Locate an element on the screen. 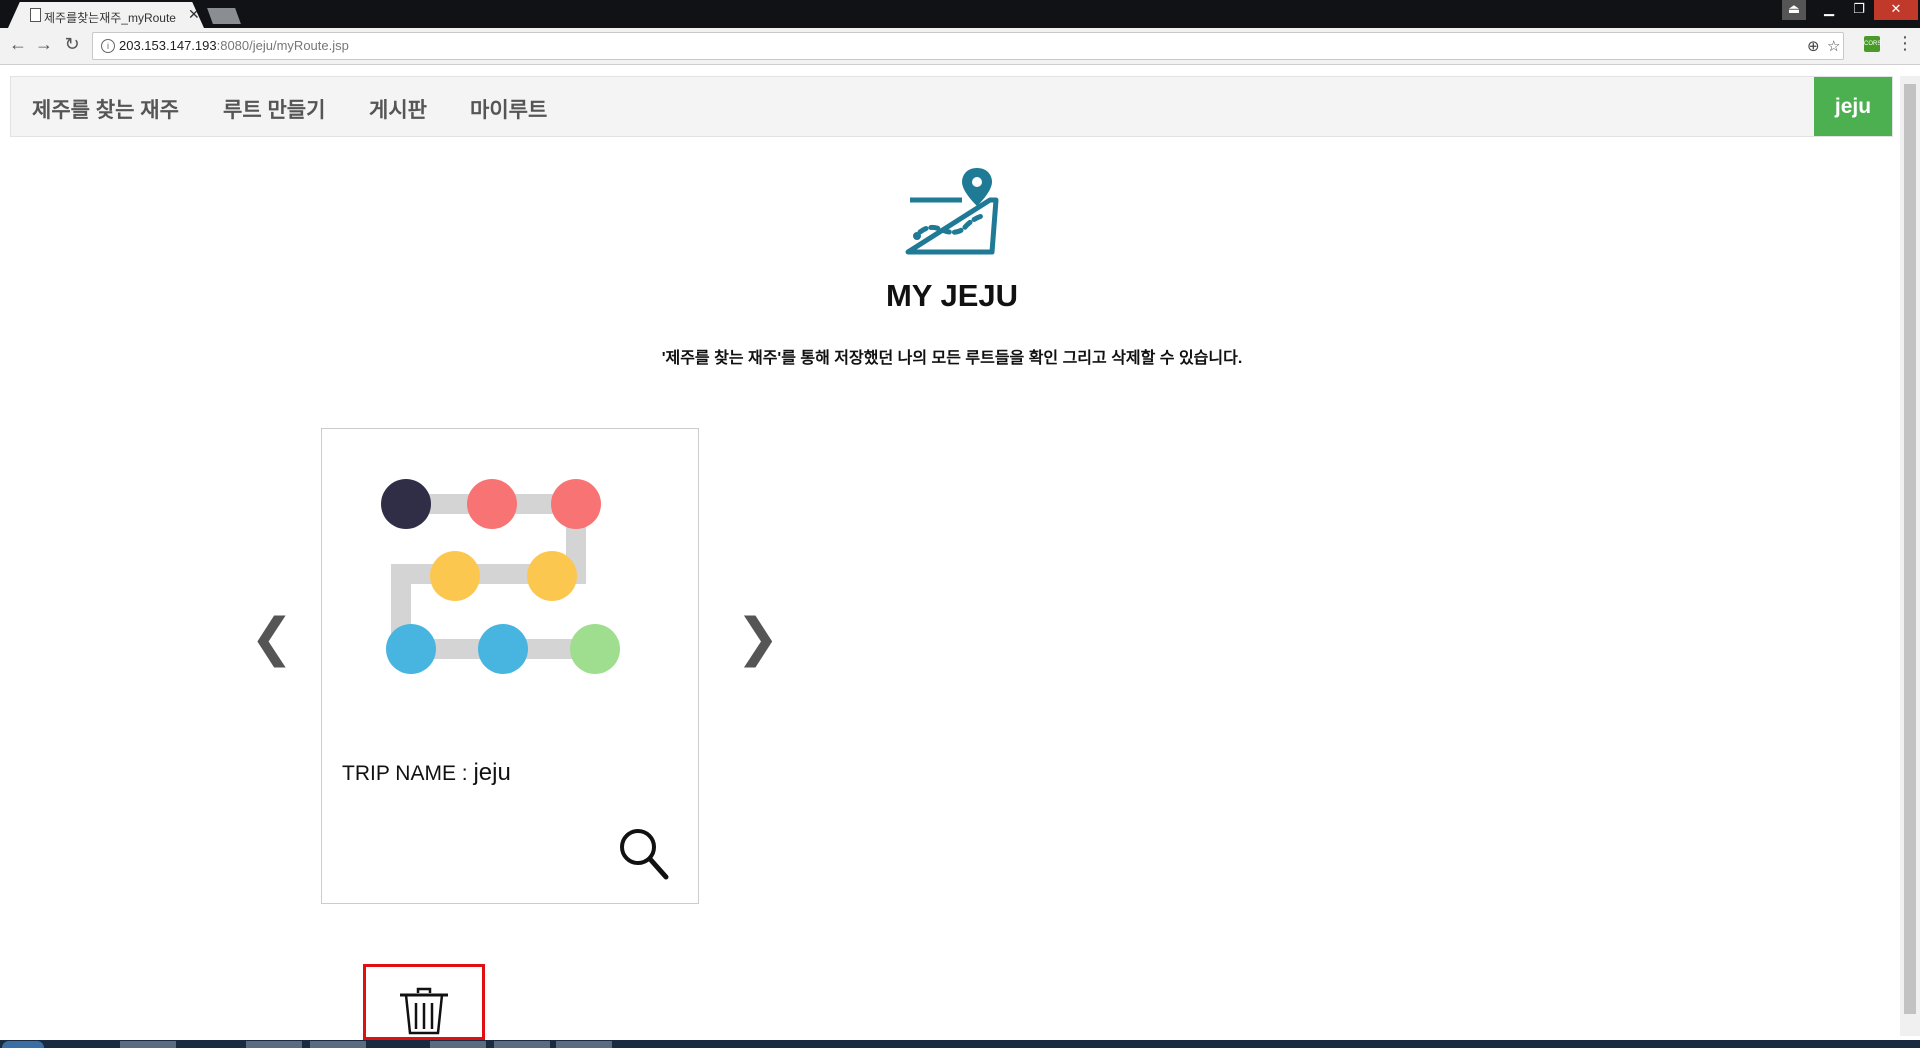 Image resolution: width=1920 pixels, height=1048 pixels. page-title: MY JEJU is located at coordinates (952, 295).